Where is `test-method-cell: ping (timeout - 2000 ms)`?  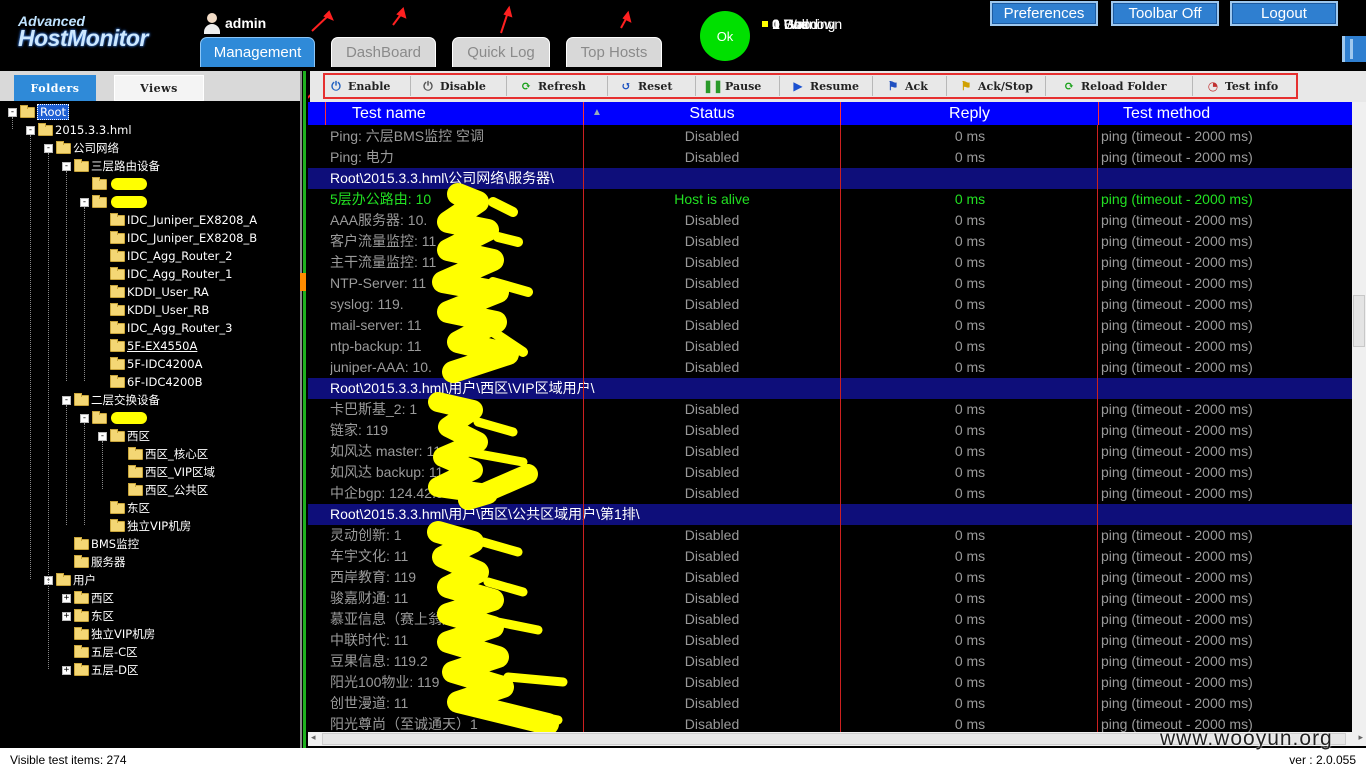
test-method-cell: ping (timeout - 2000 ms) is located at coordinates (1177, 136).